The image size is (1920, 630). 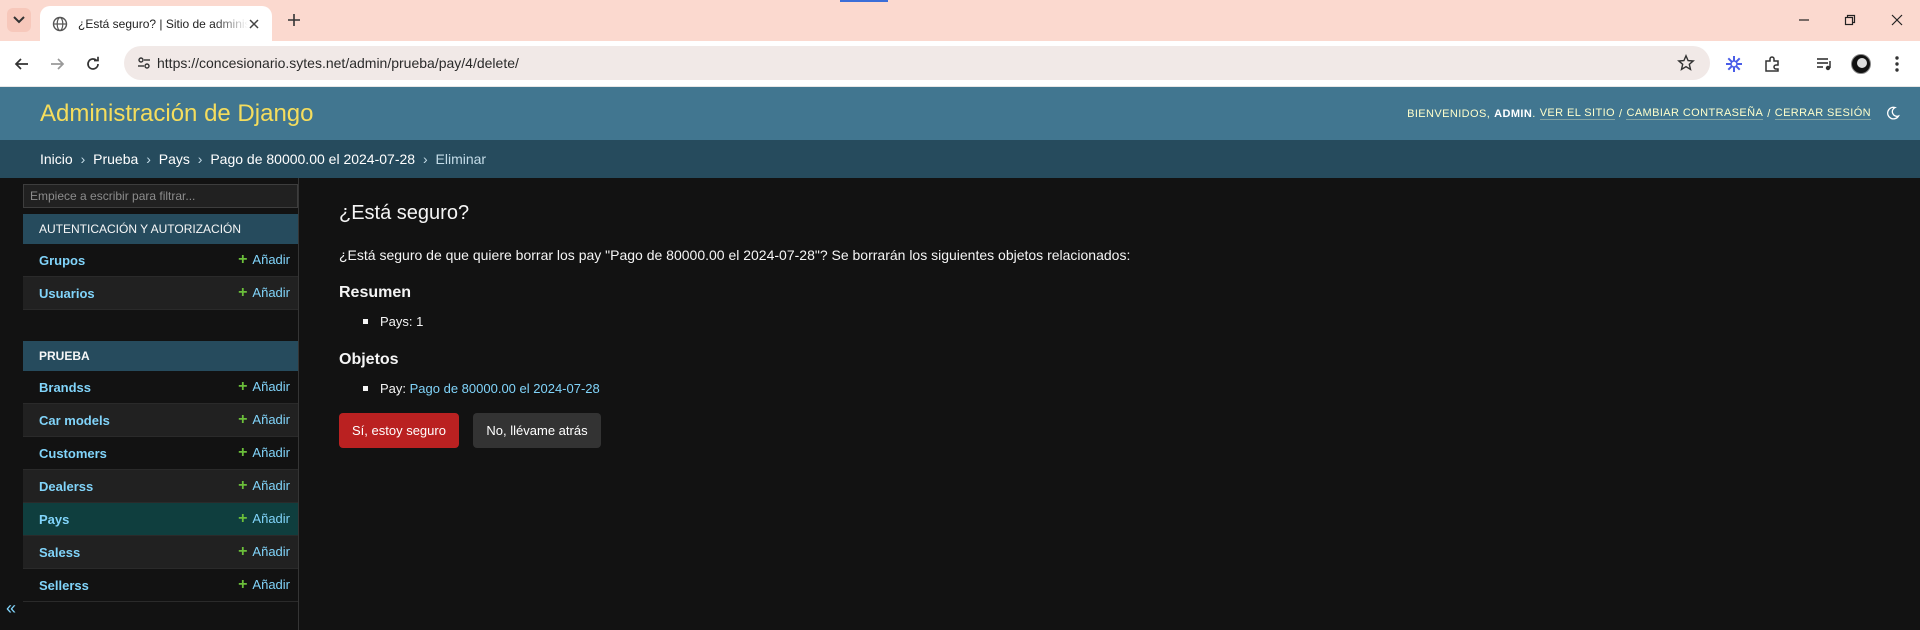 I want to click on view-site-link: Ver el sitio, so click(x=1577, y=113).